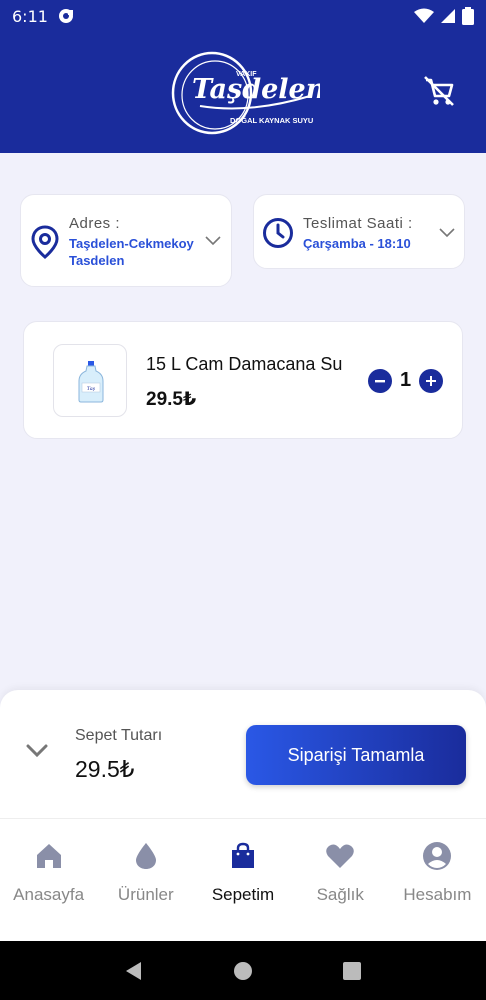 The width and height of the screenshot is (486, 1000). Describe the element at coordinates (244, 364) in the screenshot. I see `product-name: 15 L Cam Damacana Su` at that location.